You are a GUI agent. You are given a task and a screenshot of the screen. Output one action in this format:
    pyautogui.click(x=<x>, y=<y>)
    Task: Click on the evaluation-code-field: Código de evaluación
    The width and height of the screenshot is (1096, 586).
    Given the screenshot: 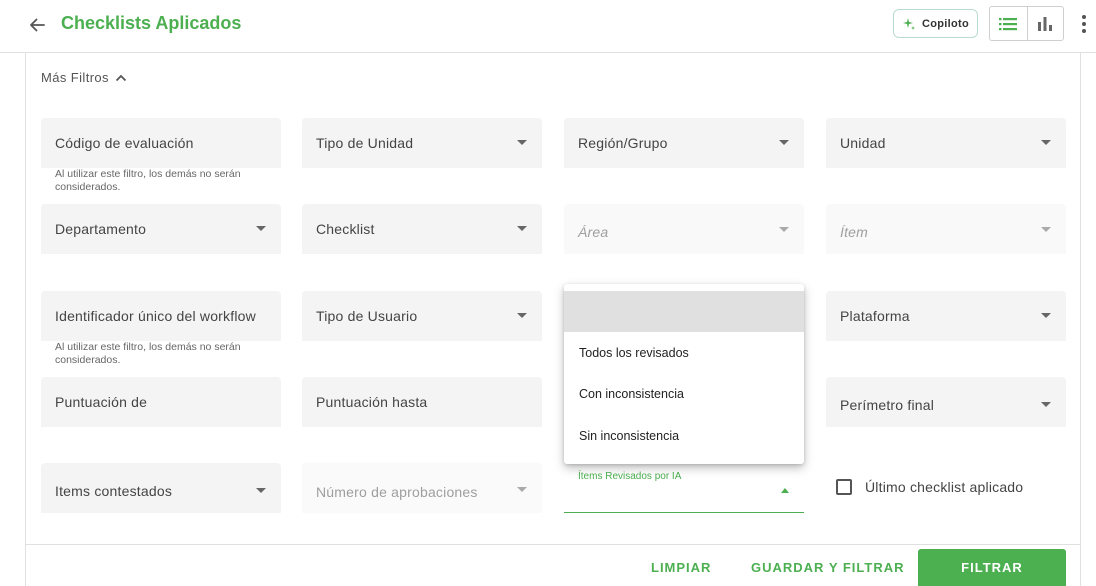 What is the action you would take?
    pyautogui.click(x=161, y=143)
    